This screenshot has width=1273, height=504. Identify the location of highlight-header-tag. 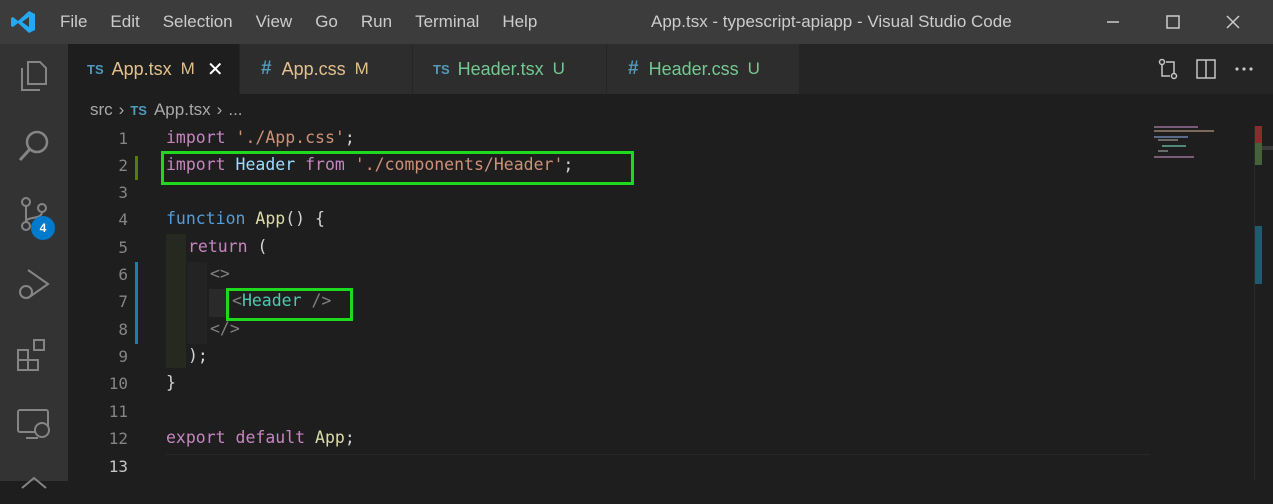
(289, 304).